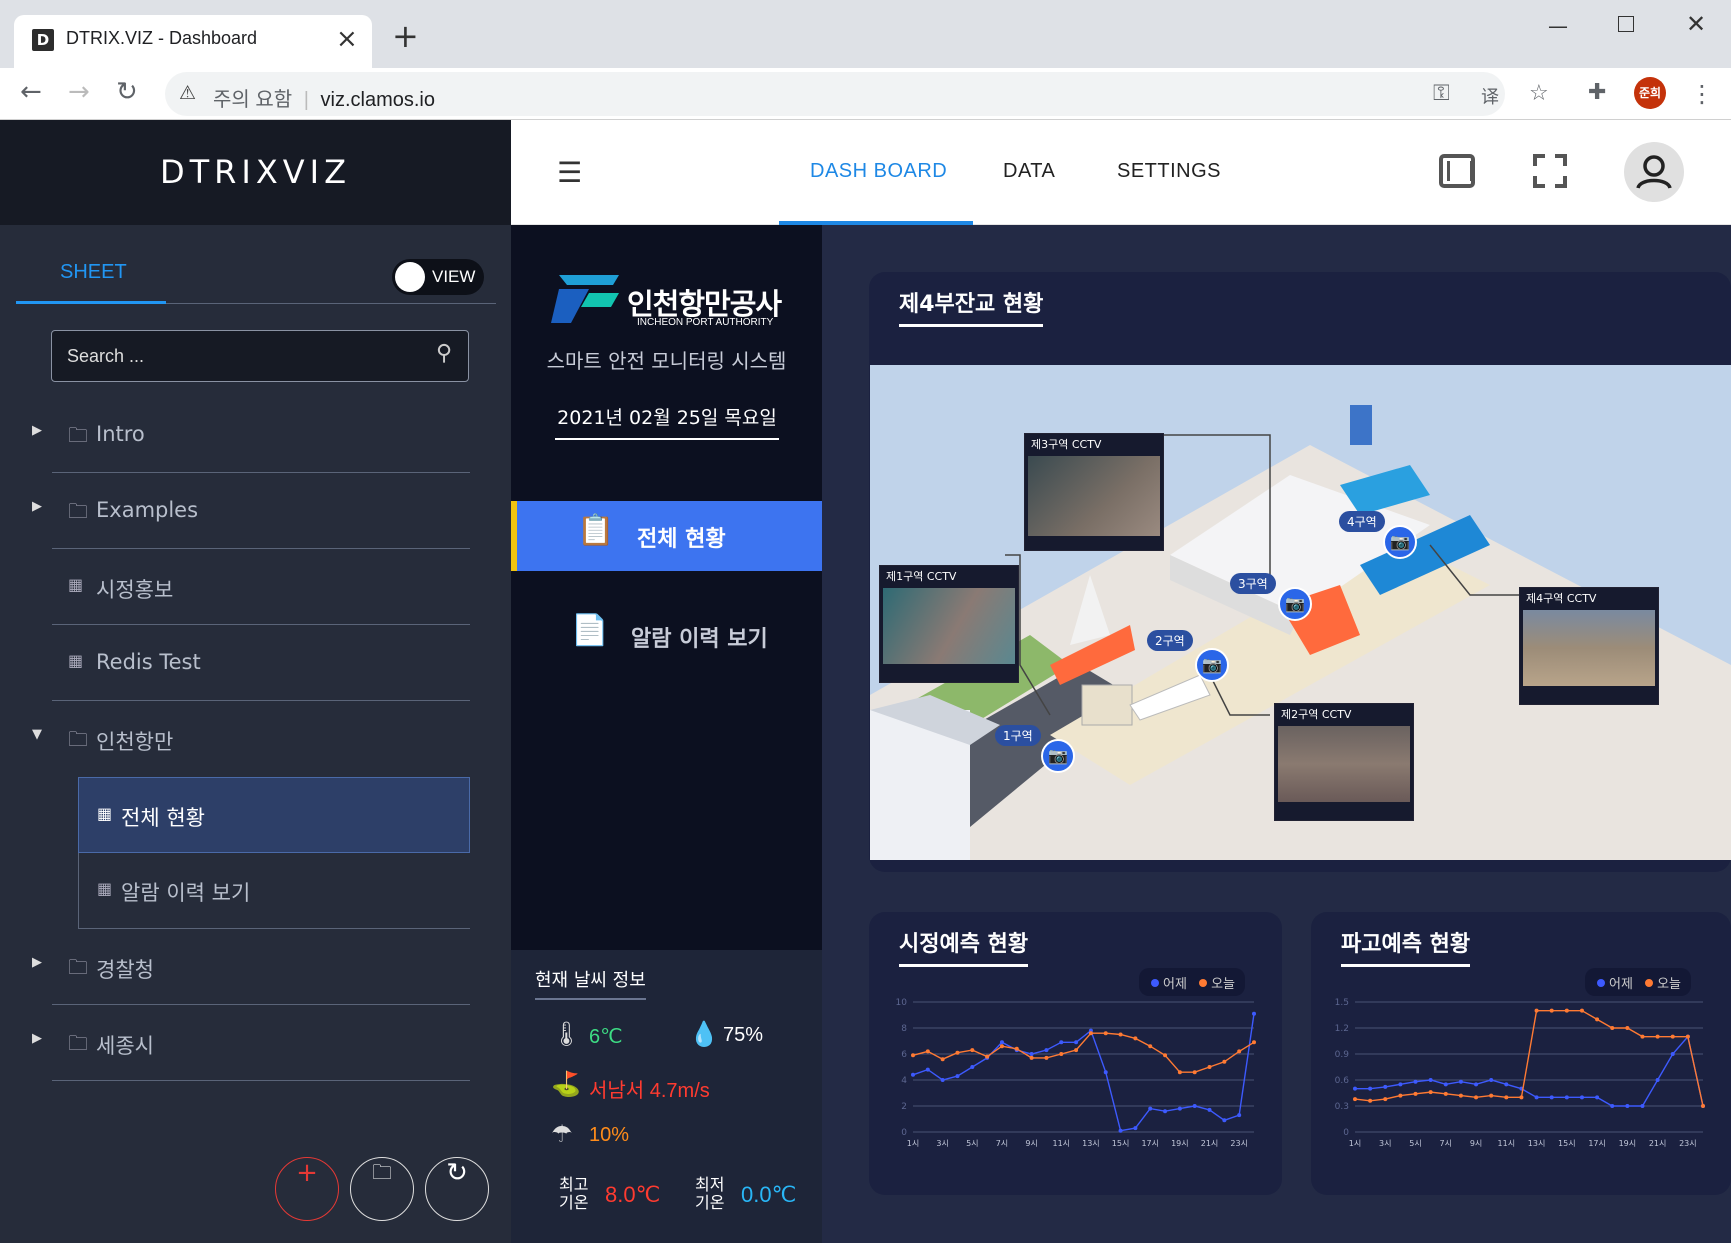 This screenshot has height=1243, width=1731. What do you see at coordinates (235, 511) in the screenshot?
I see `tree-item-examples: ▶ 🗀 Examples` at bounding box center [235, 511].